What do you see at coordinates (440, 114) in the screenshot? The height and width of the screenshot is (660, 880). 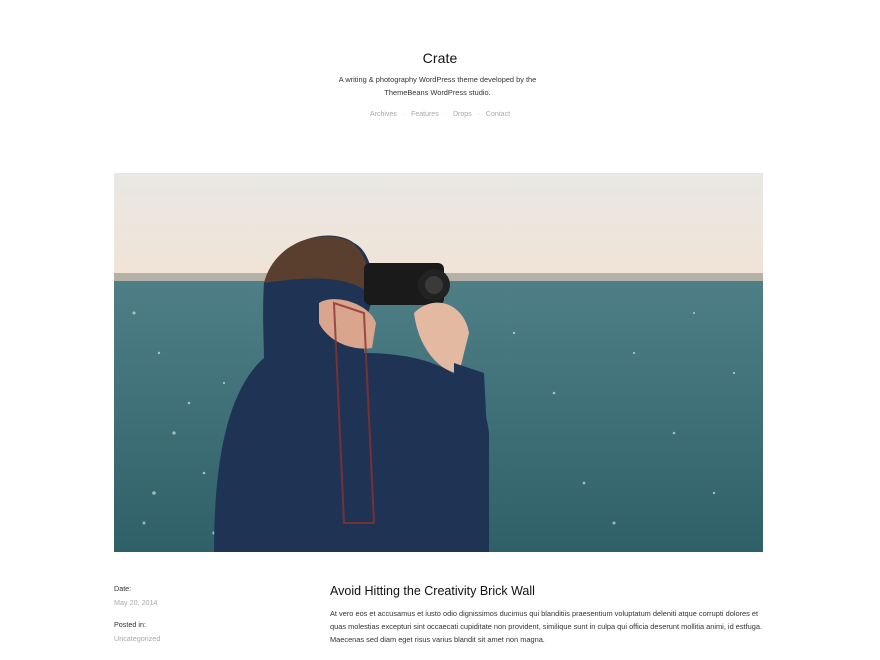 I see `main-nav: Archives · Features · Drops · Contact` at bounding box center [440, 114].